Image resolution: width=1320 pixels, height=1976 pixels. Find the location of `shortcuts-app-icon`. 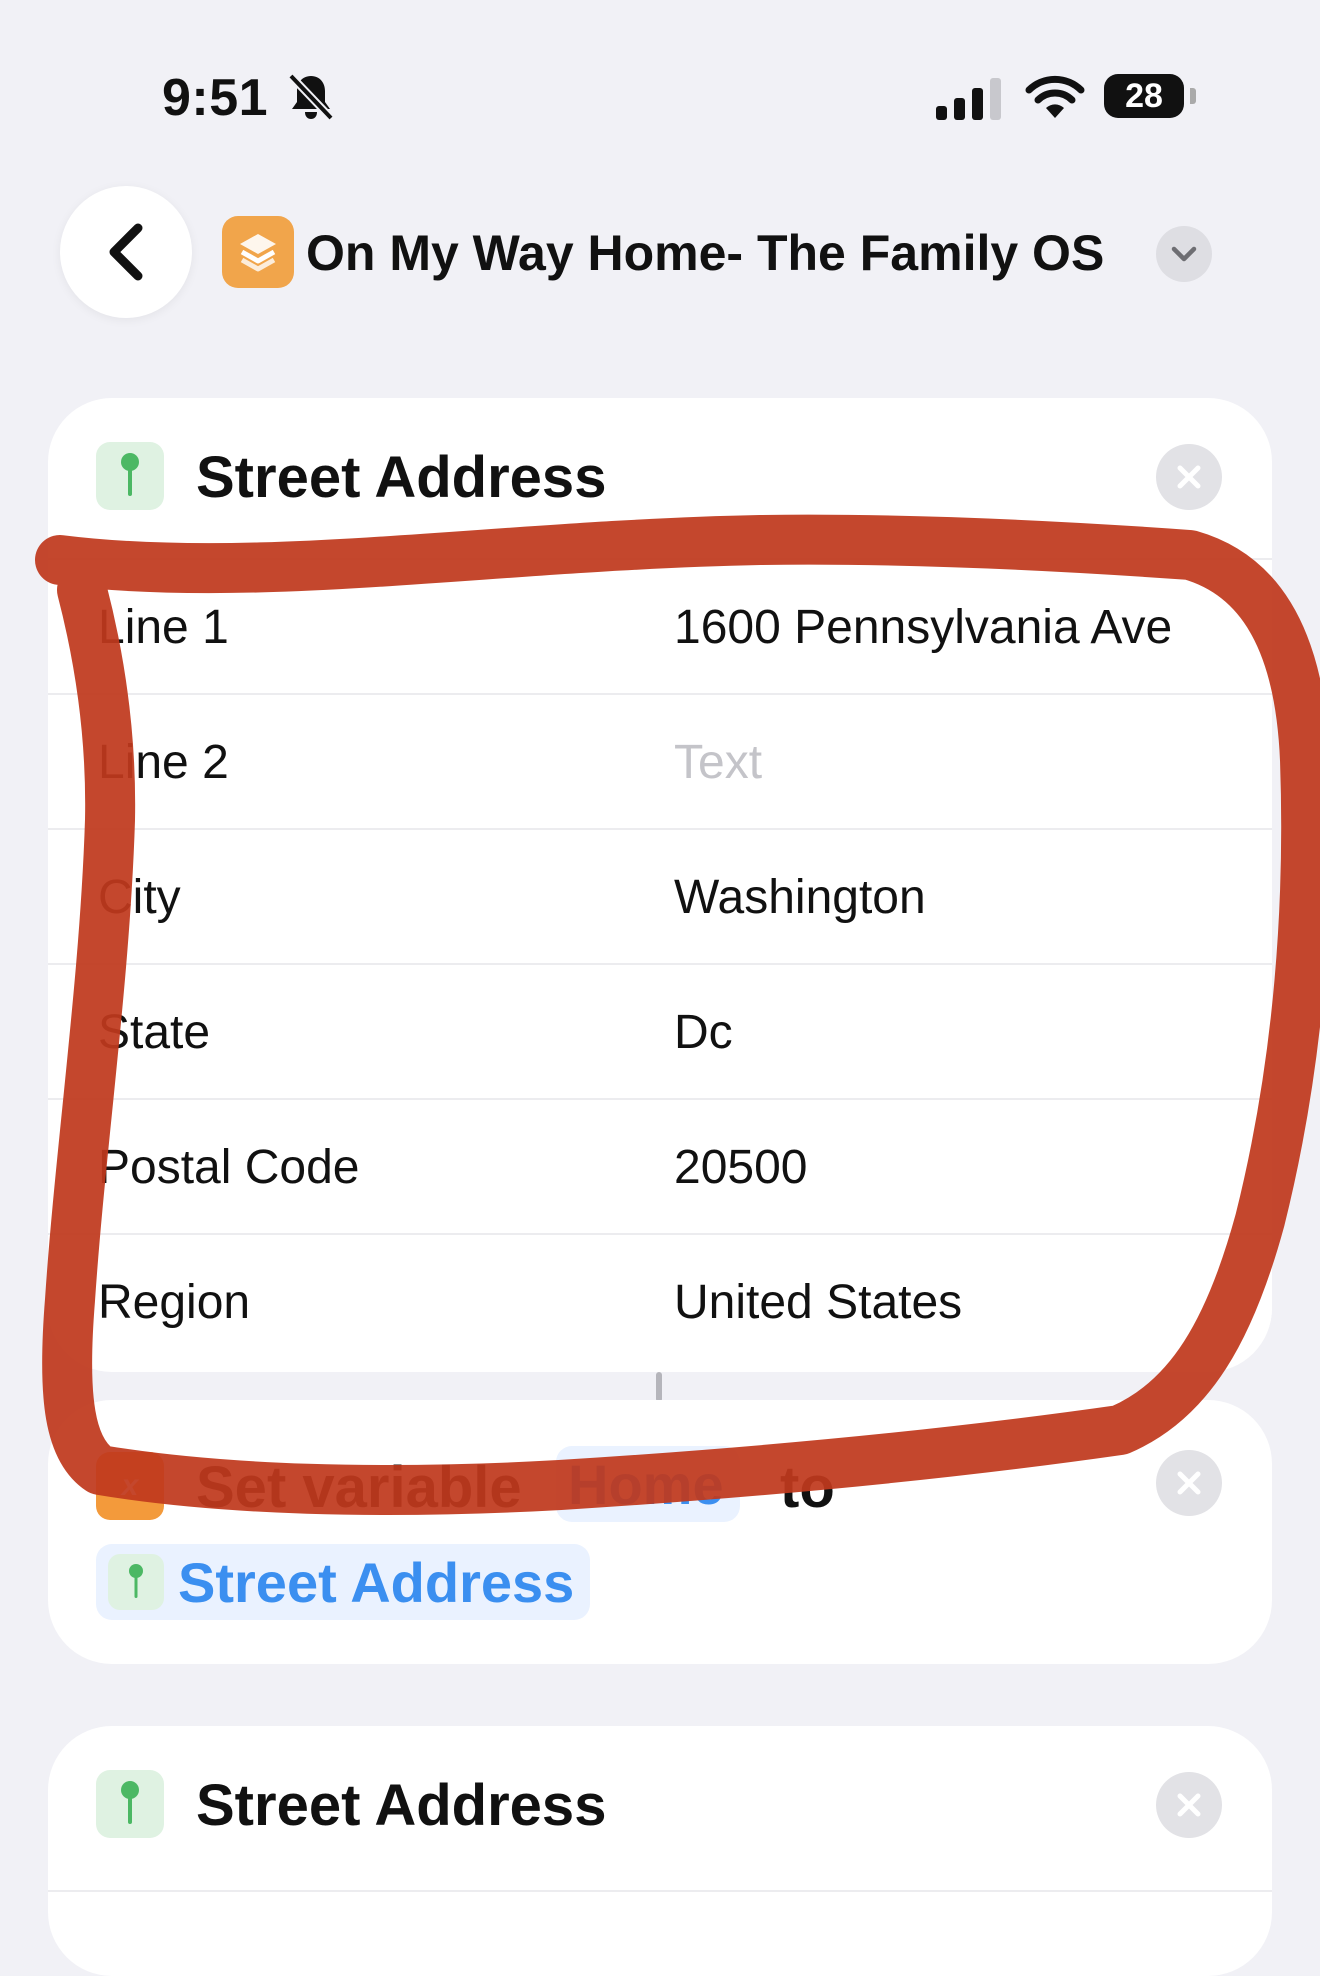

shortcuts-app-icon is located at coordinates (258, 252).